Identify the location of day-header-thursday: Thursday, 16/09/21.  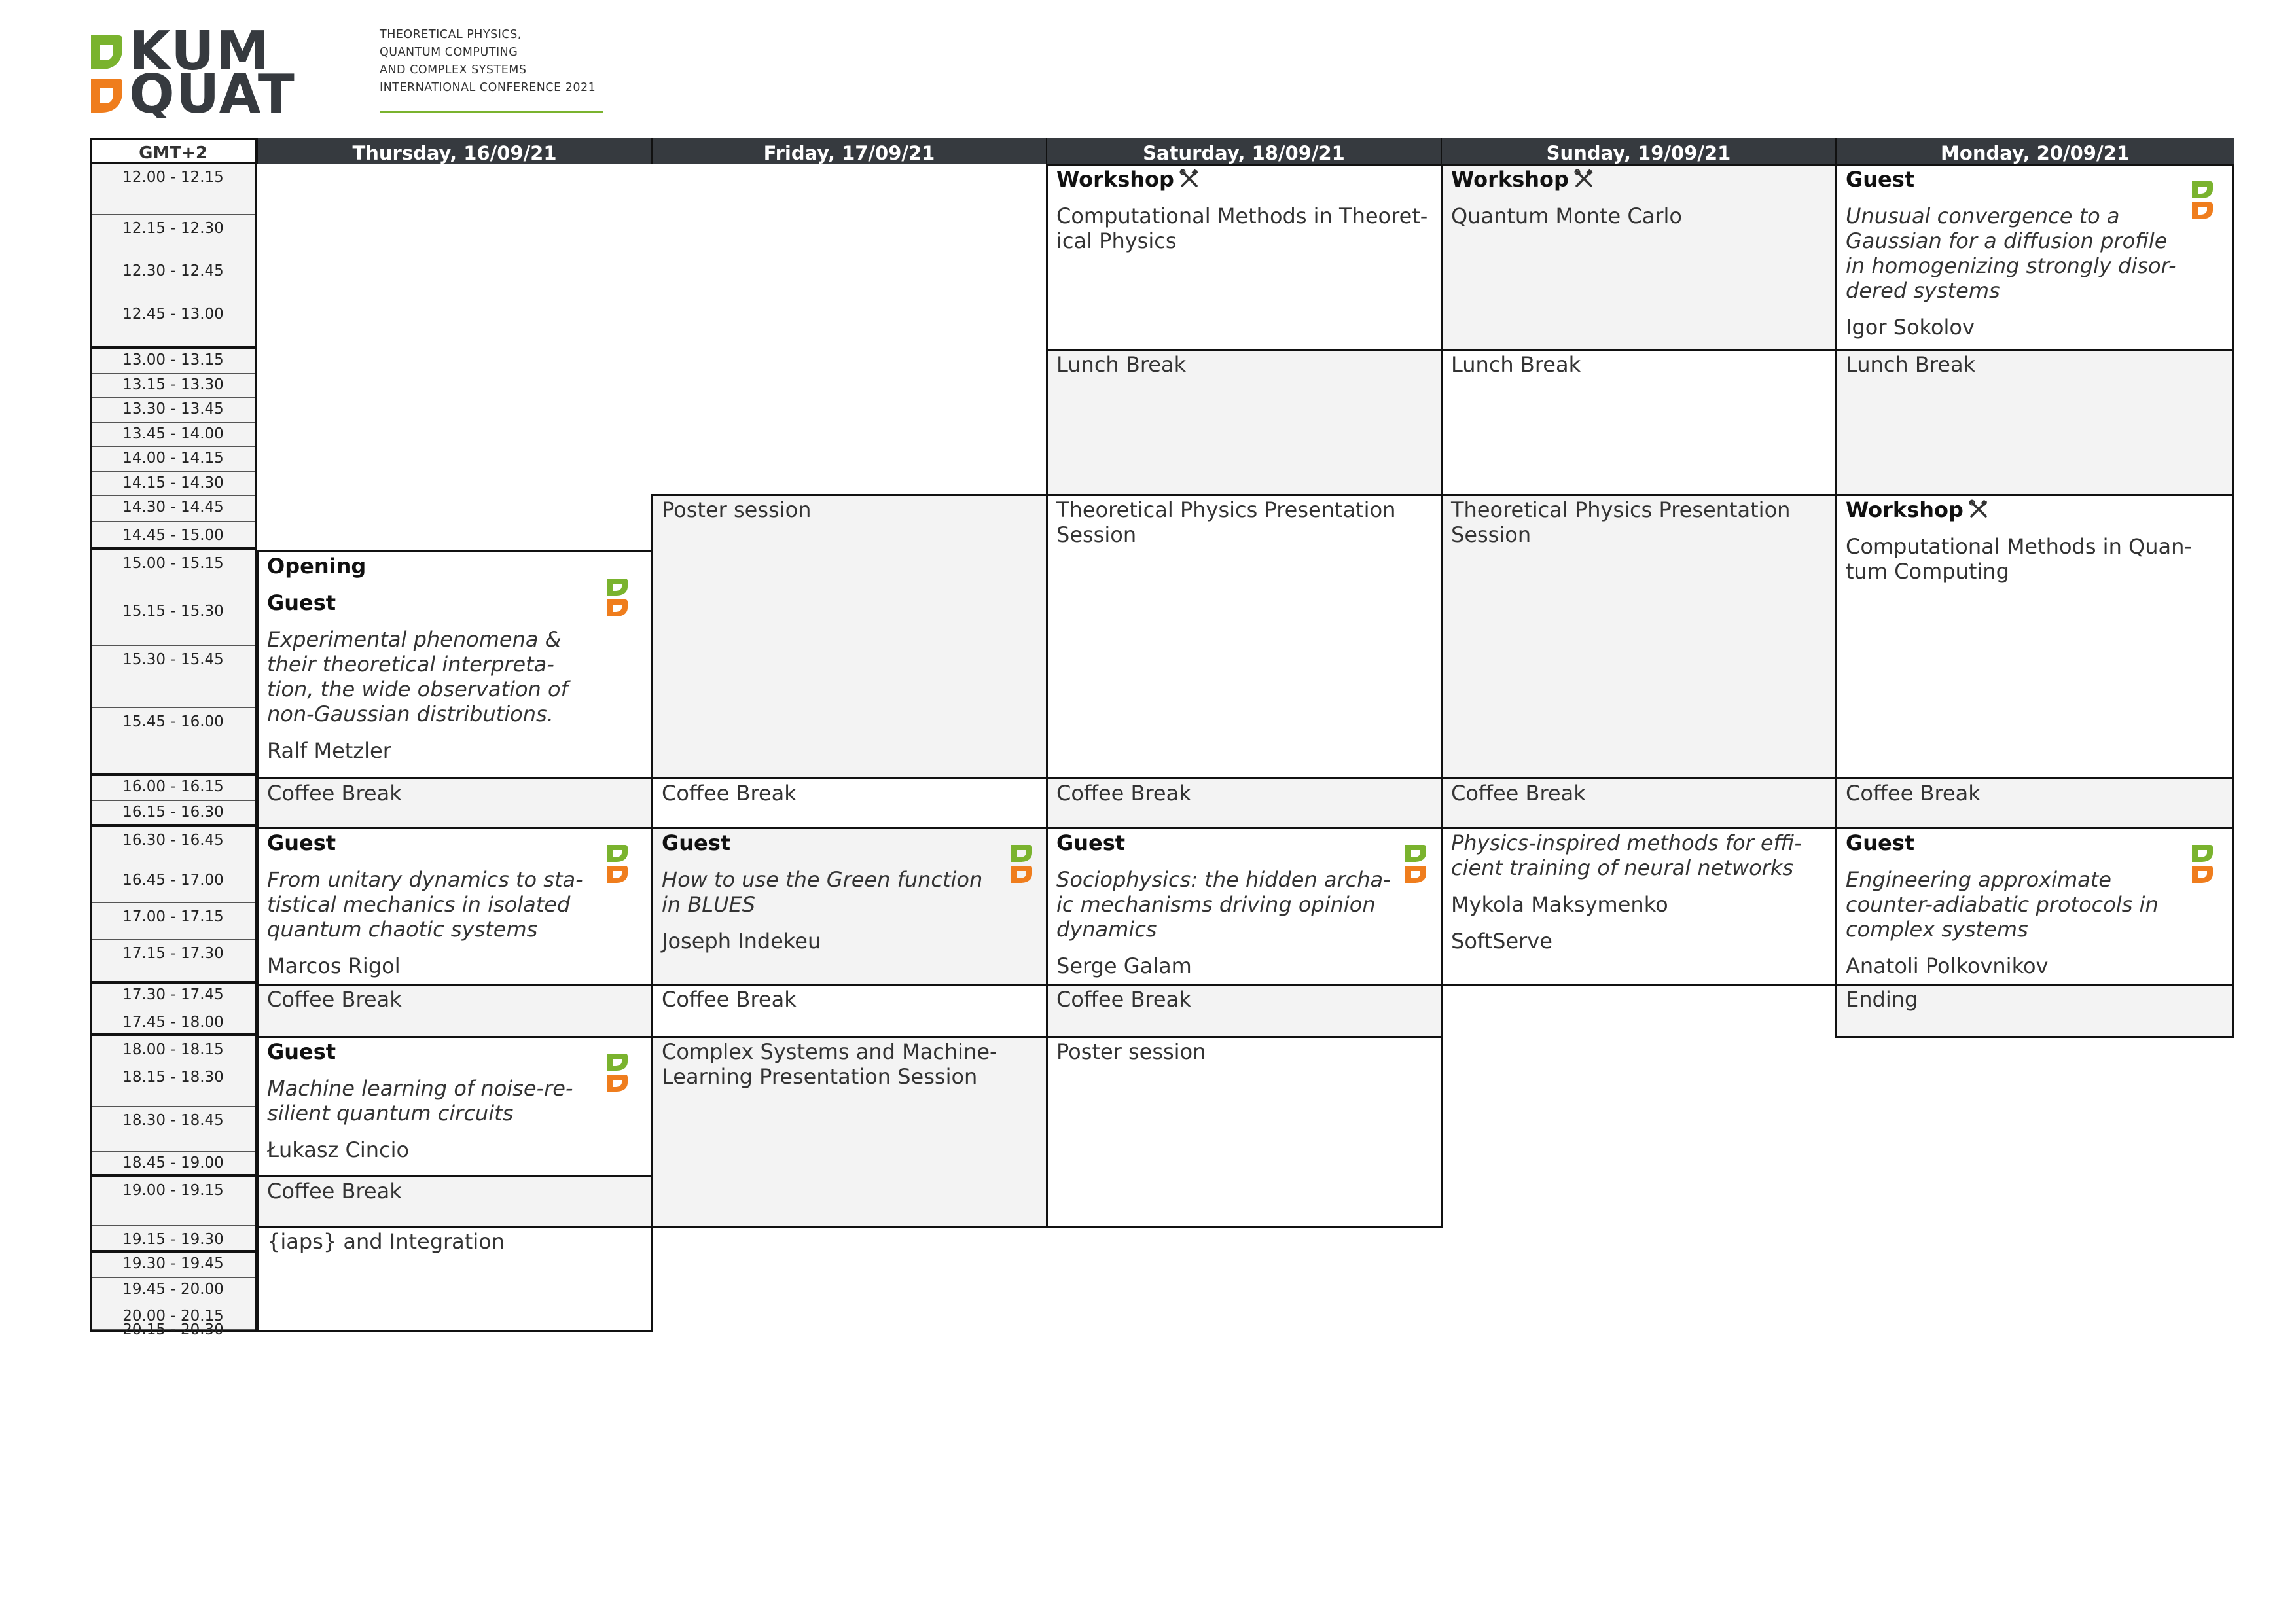
(454, 151).